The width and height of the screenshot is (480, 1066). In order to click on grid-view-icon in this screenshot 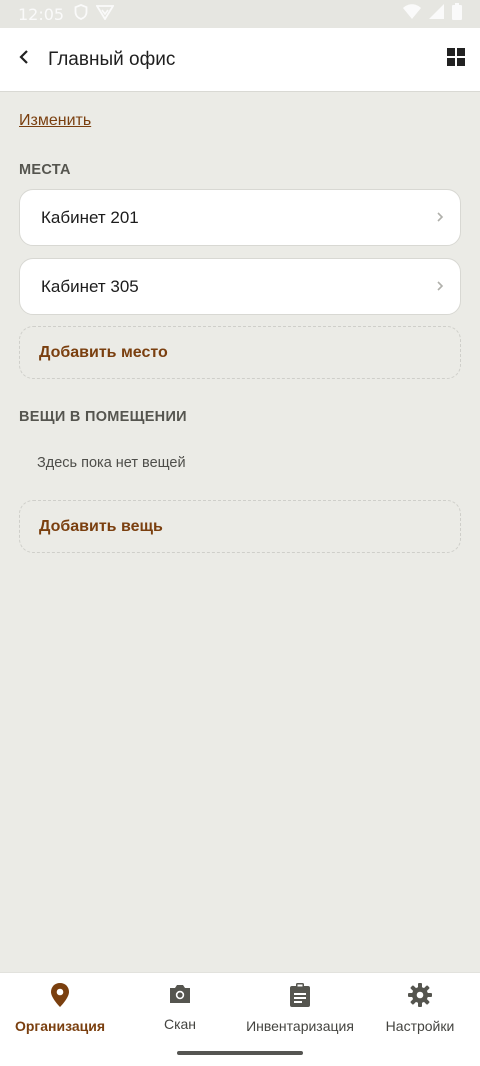, I will do `click(456, 59)`.